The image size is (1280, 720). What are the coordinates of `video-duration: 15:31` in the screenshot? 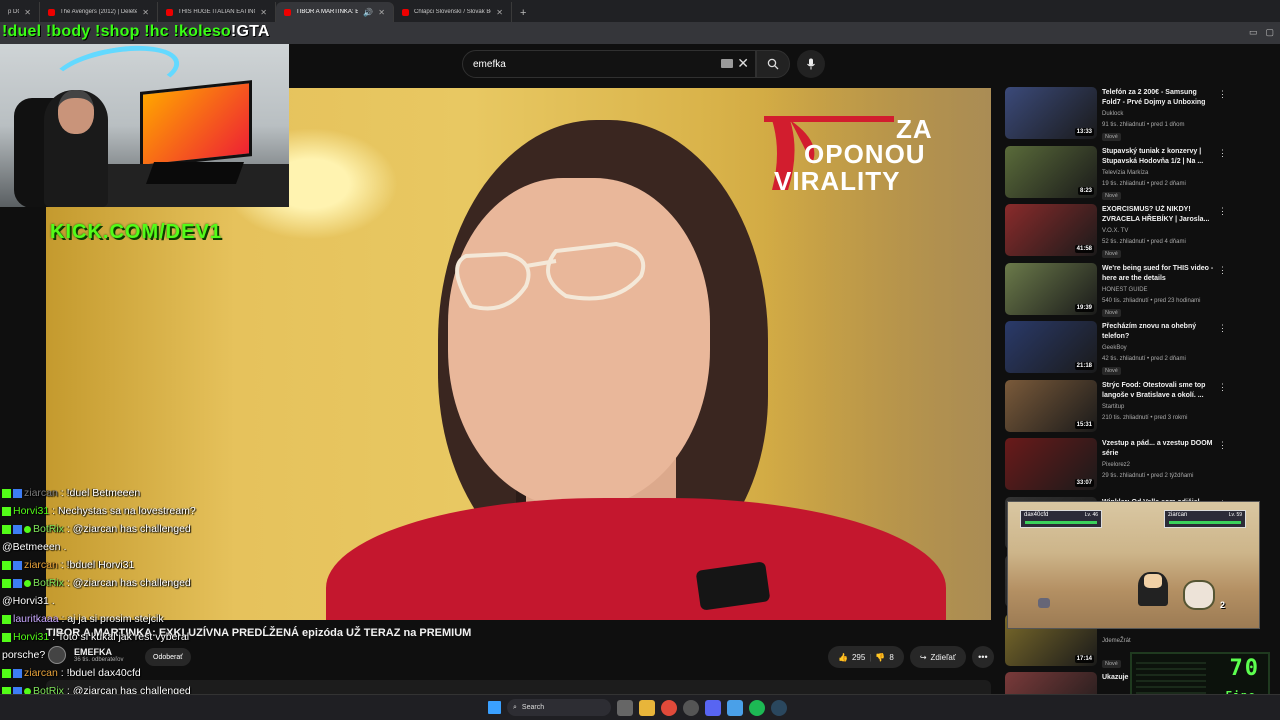 It's located at (1084, 424).